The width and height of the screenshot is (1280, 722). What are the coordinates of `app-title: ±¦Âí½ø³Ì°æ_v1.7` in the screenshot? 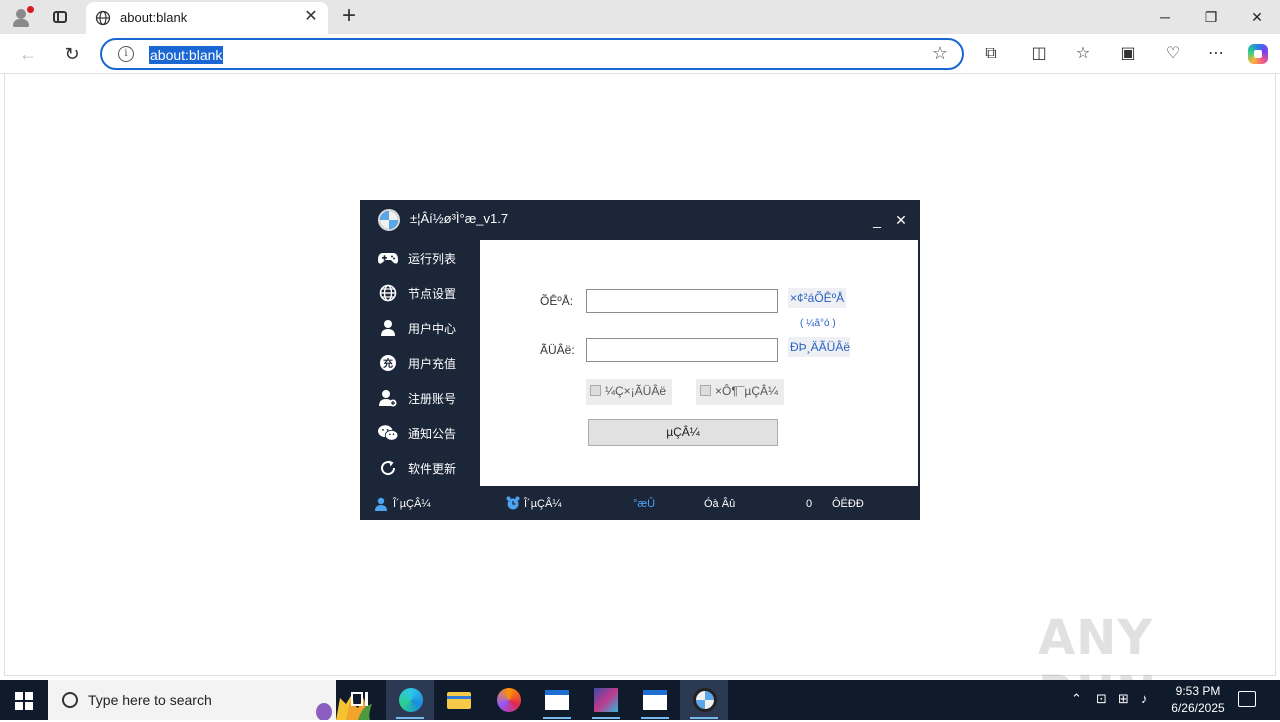 It's located at (459, 218).